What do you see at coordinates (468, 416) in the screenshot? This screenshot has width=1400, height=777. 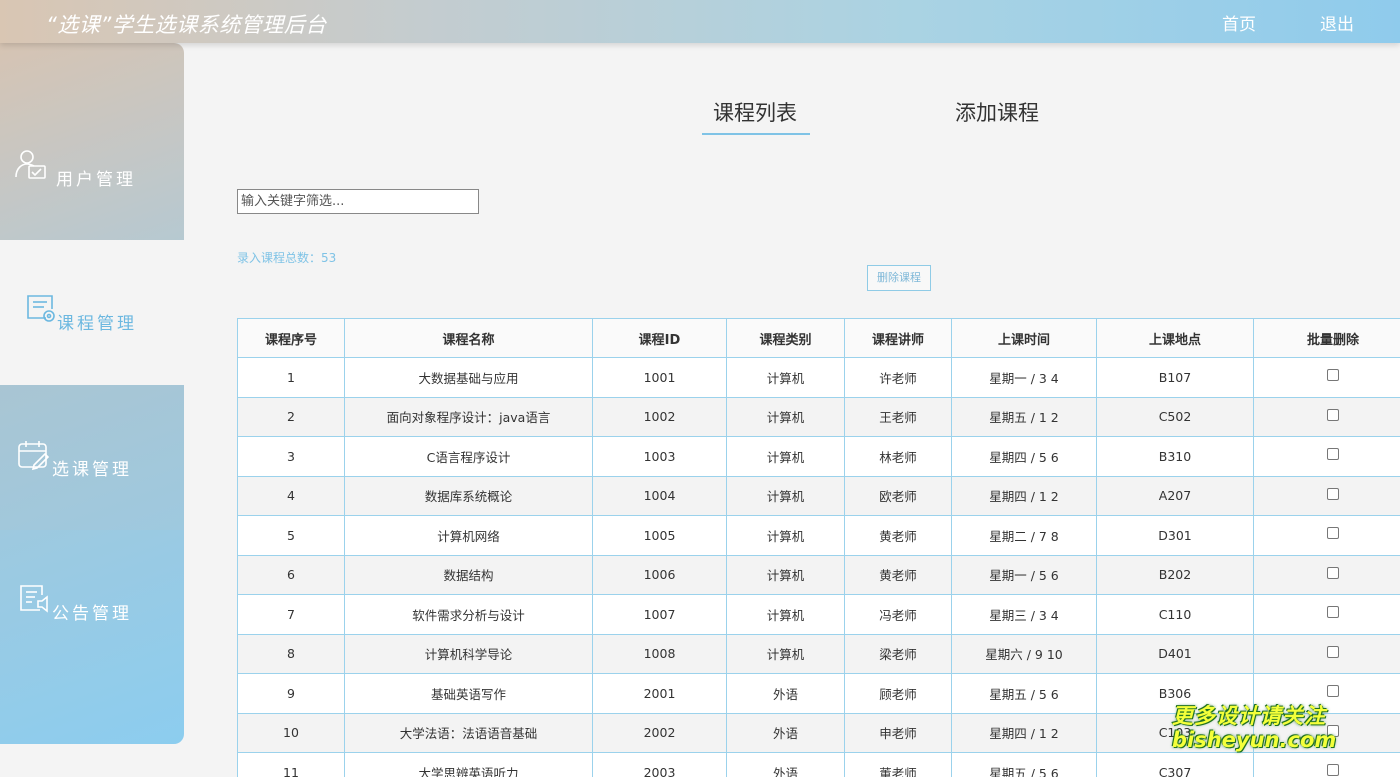 I see `table-cell: 面向对象程序设计：java语言` at bounding box center [468, 416].